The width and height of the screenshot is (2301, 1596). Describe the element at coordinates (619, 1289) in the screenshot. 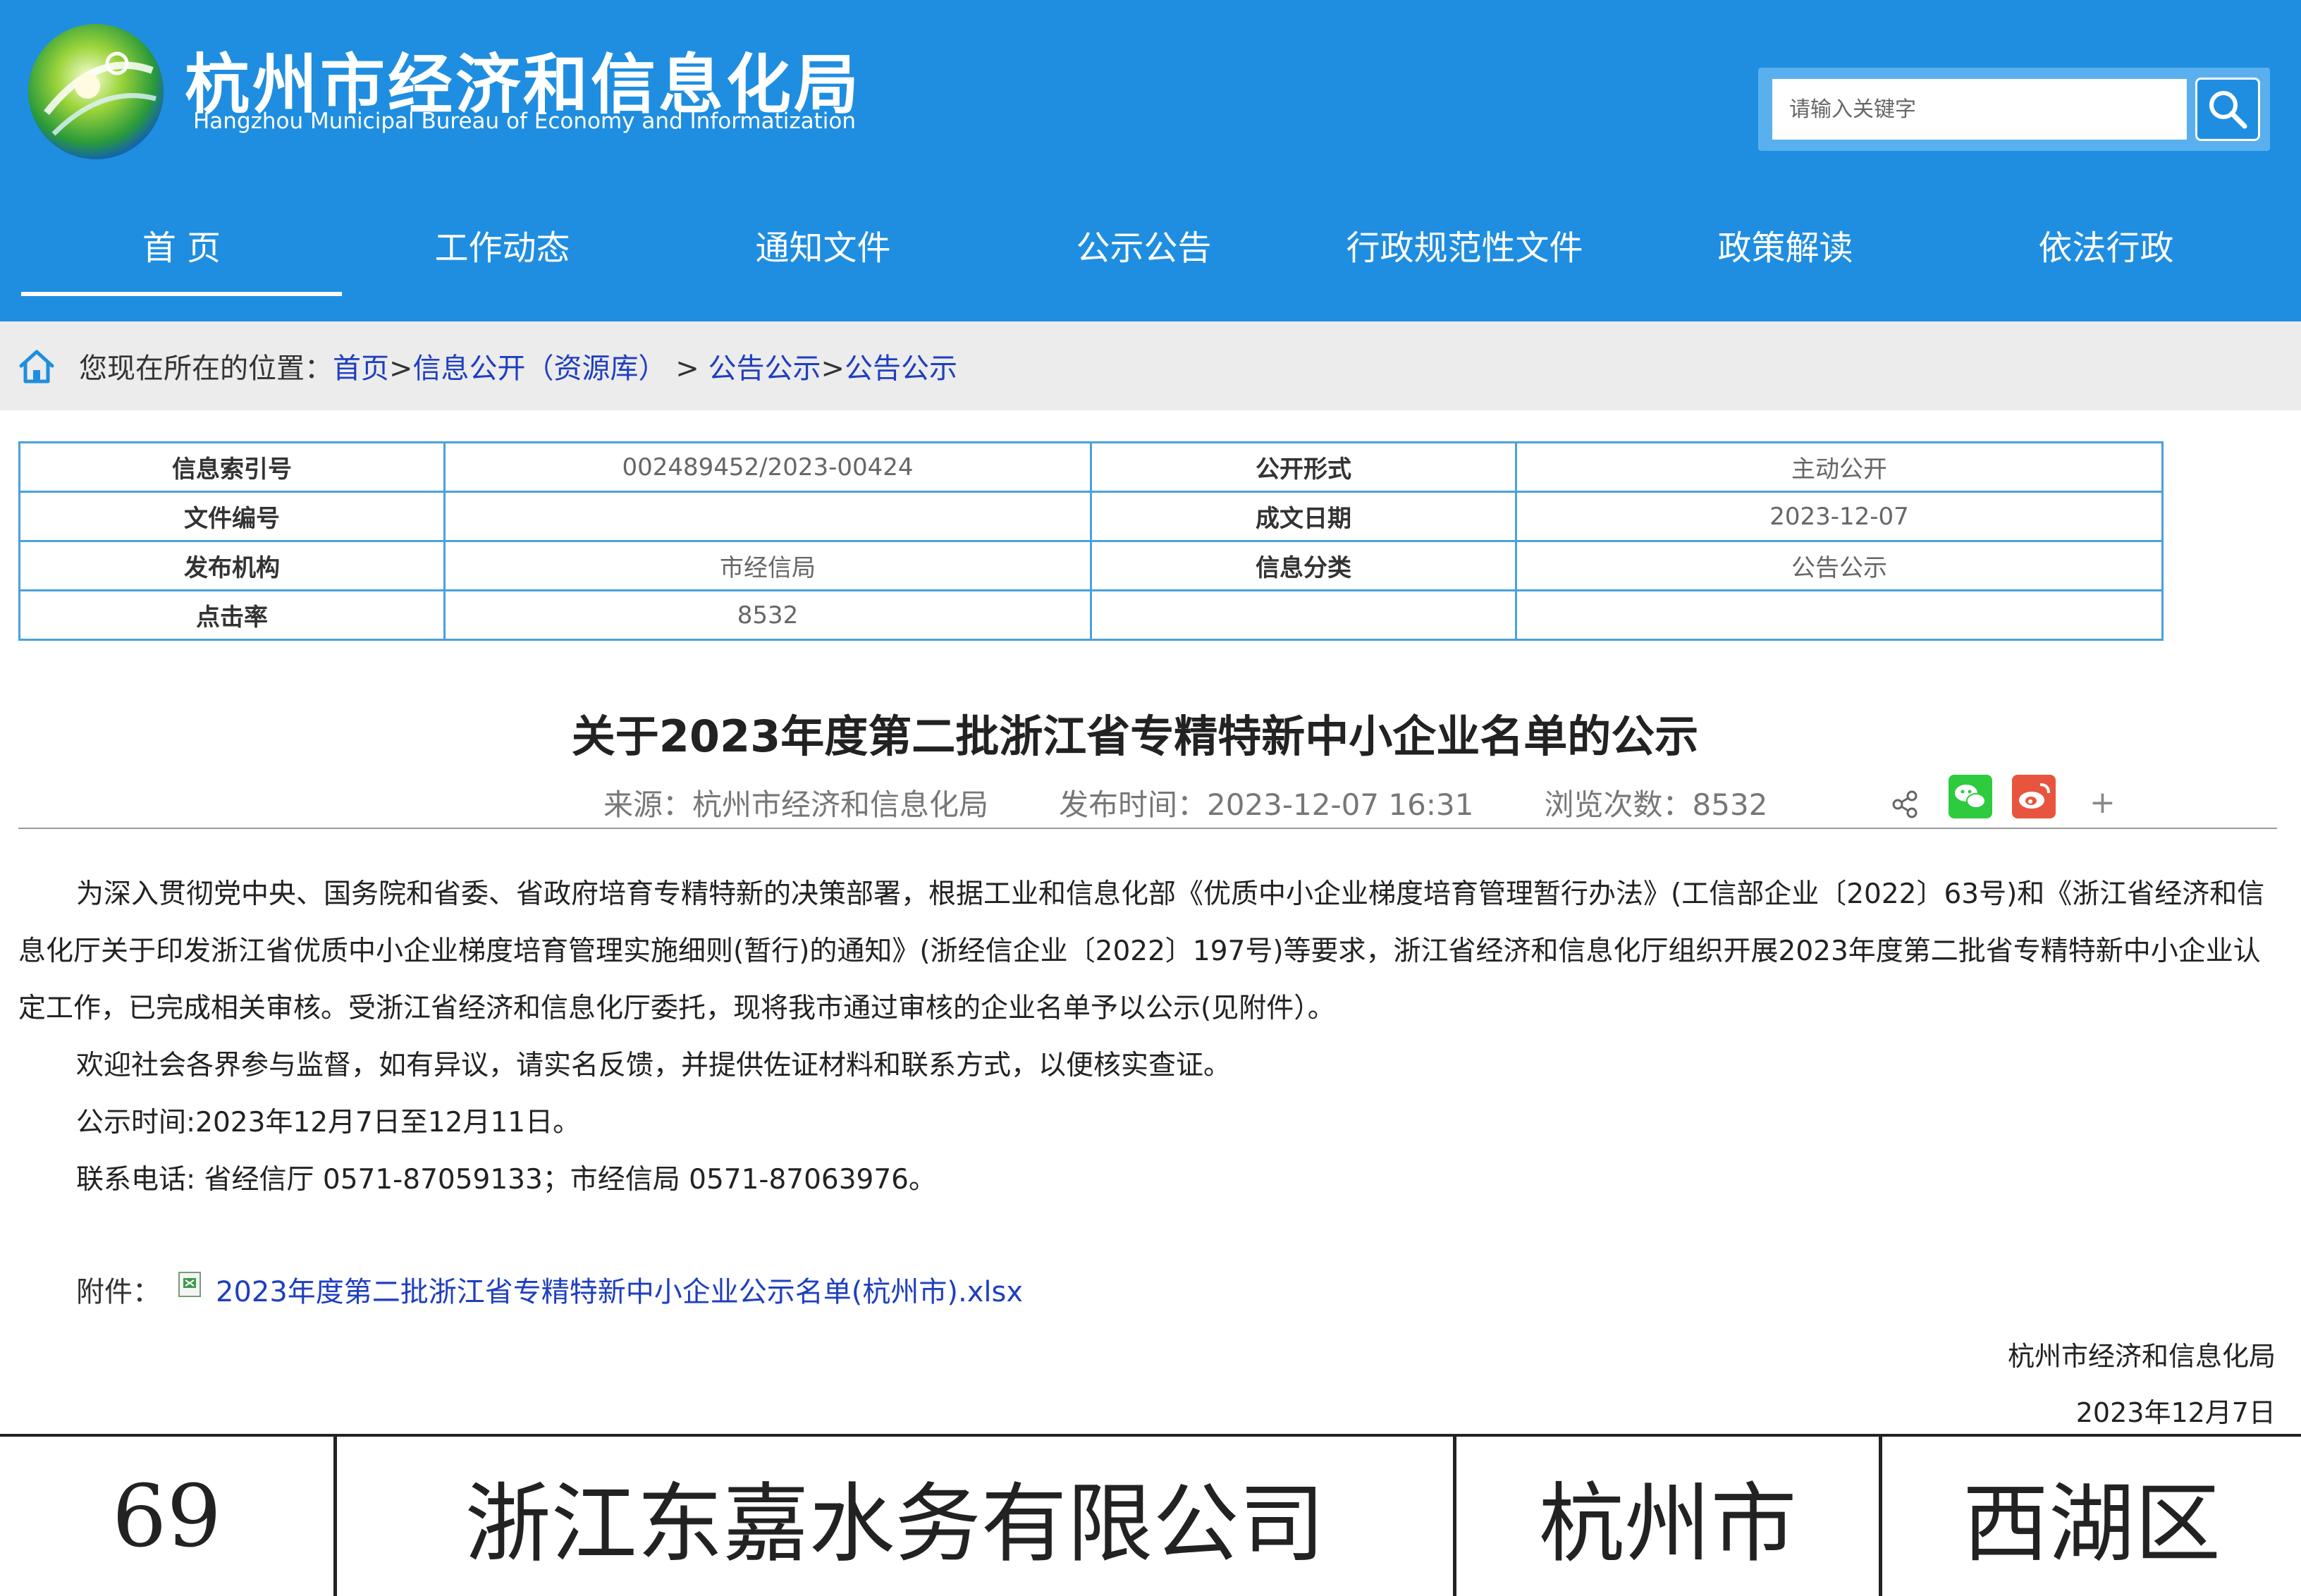

I see `attachment-link: 2023年度第二批浙江省专精特新中小企业公示名单(杭州市).xlsx` at that location.